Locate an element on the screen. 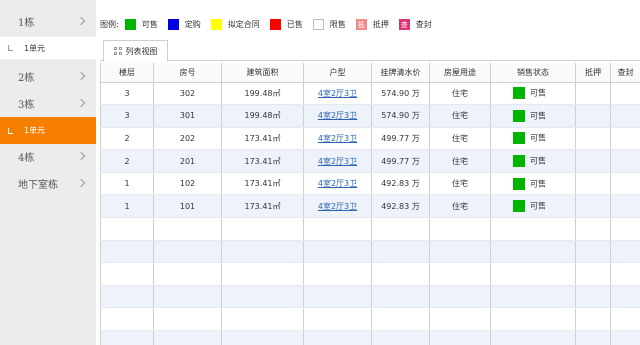  table-row: 1 101 173.41㎡ 4室2厅3卫 492.83 万 住宅 可售 is located at coordinates (370, 206).